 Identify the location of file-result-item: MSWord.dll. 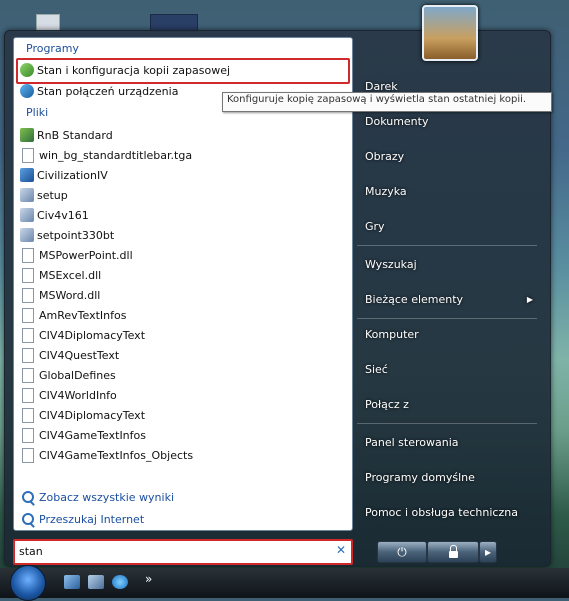
(60, 295).